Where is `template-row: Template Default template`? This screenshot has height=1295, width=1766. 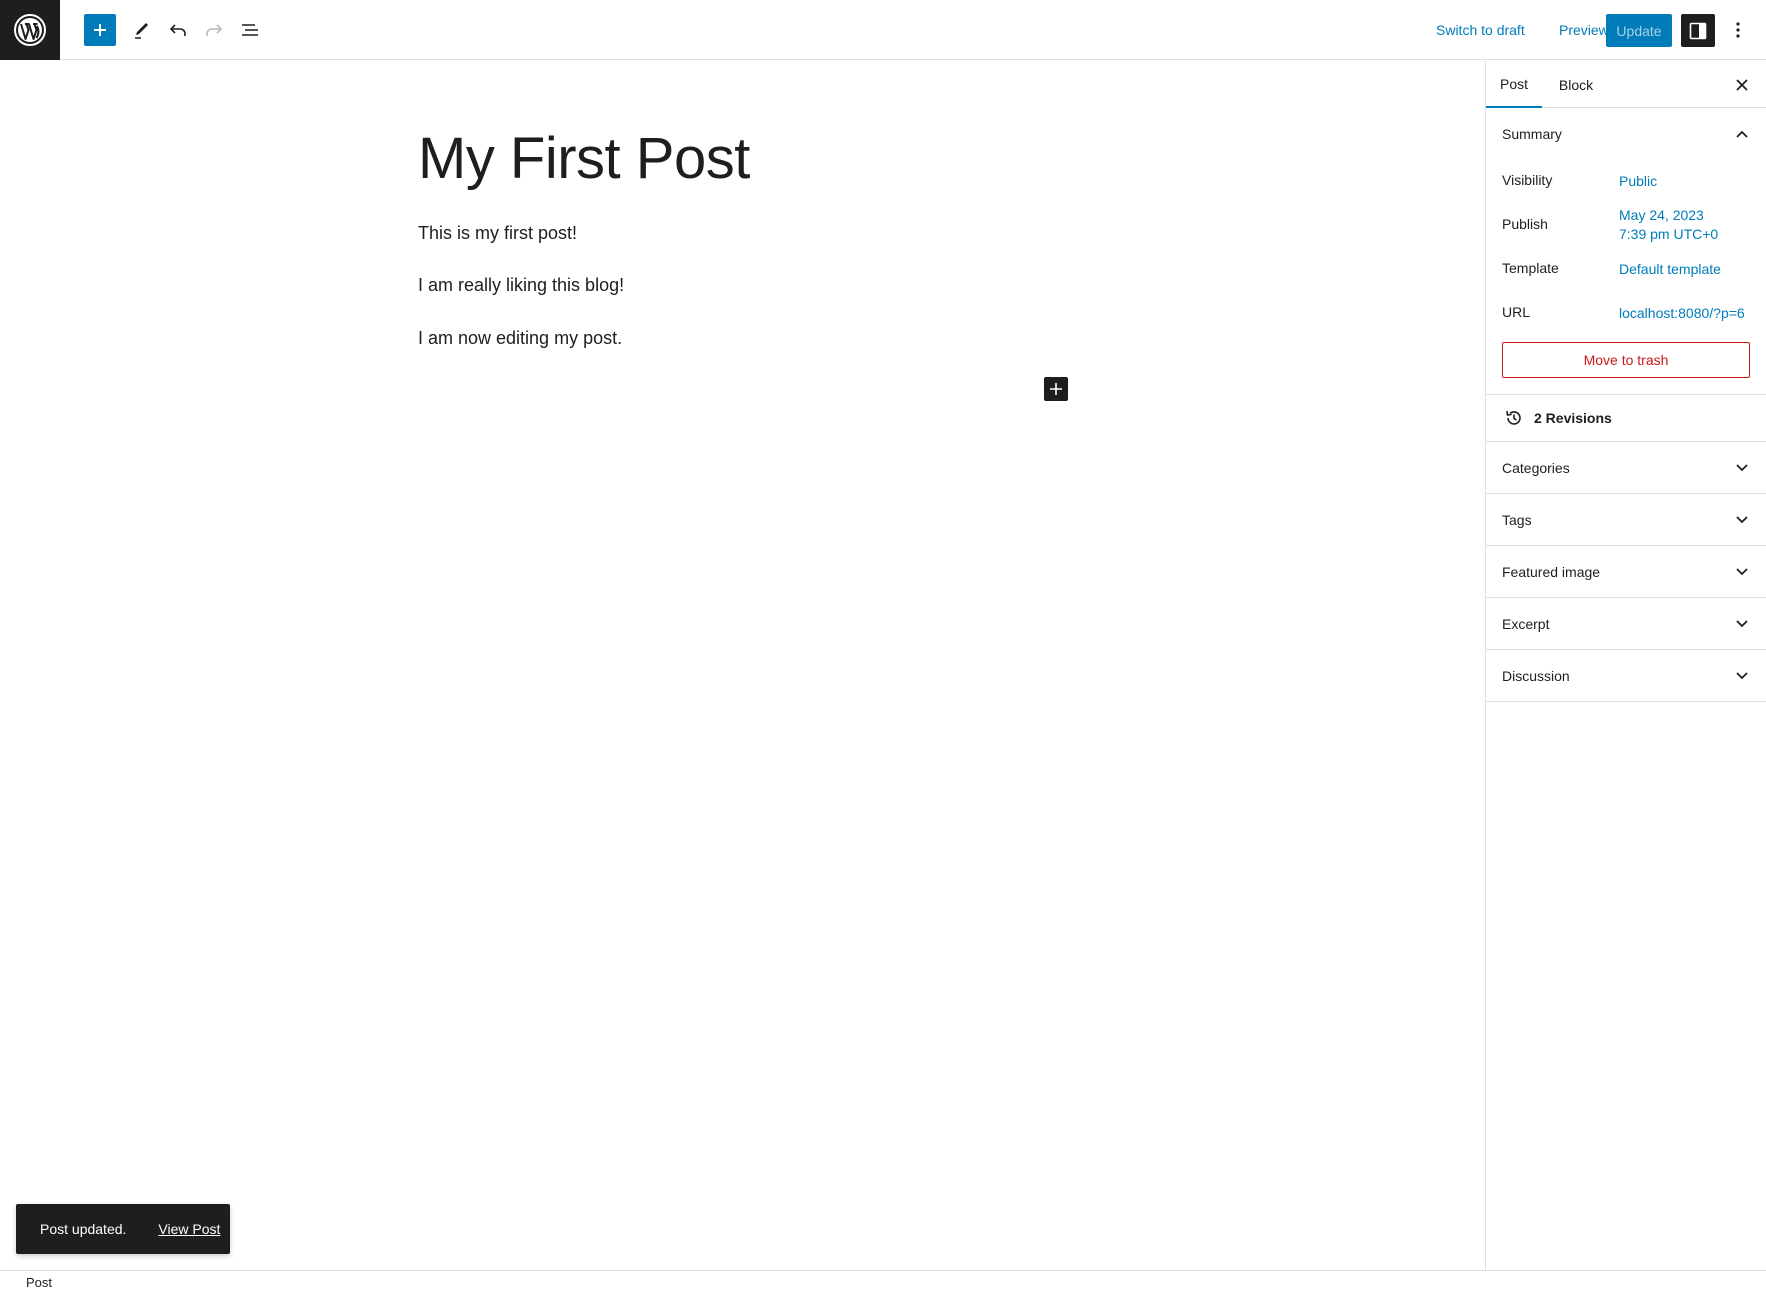
template-row: Template Default template is located at coordinates (1626, 270).